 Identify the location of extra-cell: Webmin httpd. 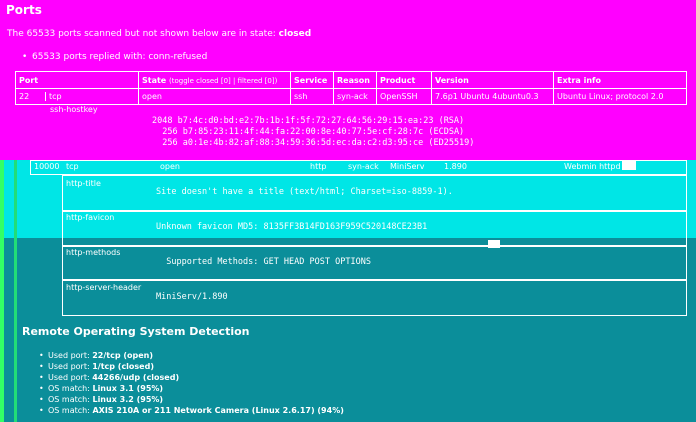
(592, 166).